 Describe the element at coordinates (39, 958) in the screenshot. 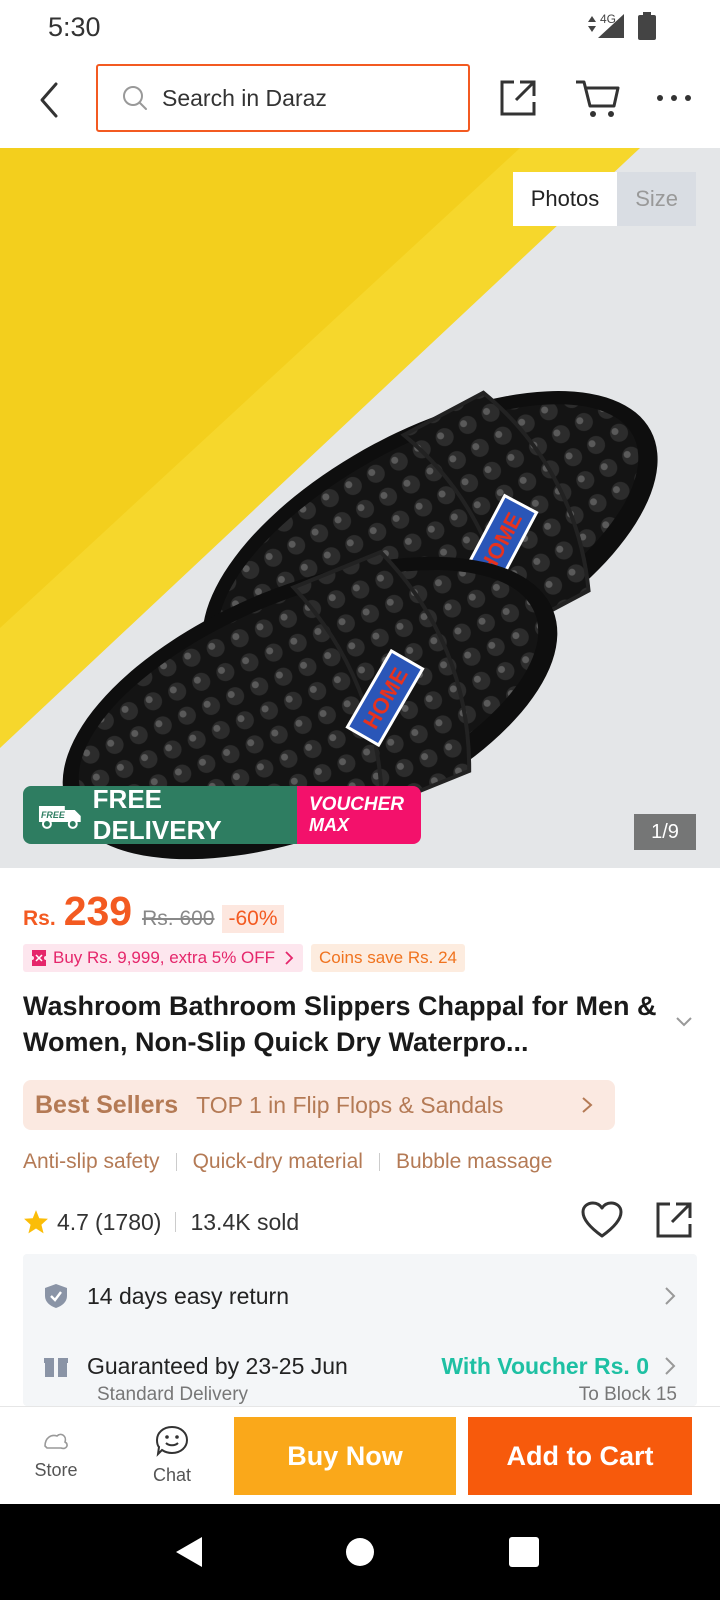

I see `ticket-icon` at that location.